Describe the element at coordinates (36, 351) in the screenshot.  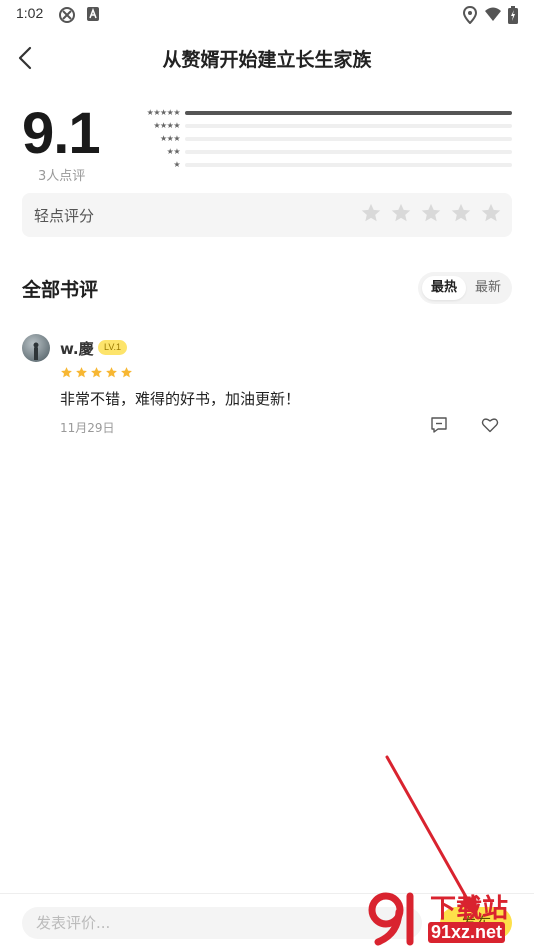
I see `avatar-image` at that location.